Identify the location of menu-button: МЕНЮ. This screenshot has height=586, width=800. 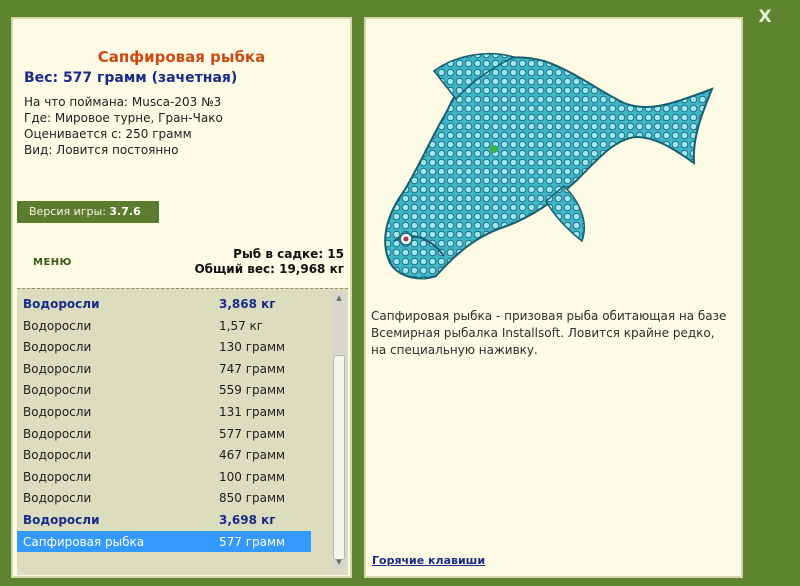
(52, 262).